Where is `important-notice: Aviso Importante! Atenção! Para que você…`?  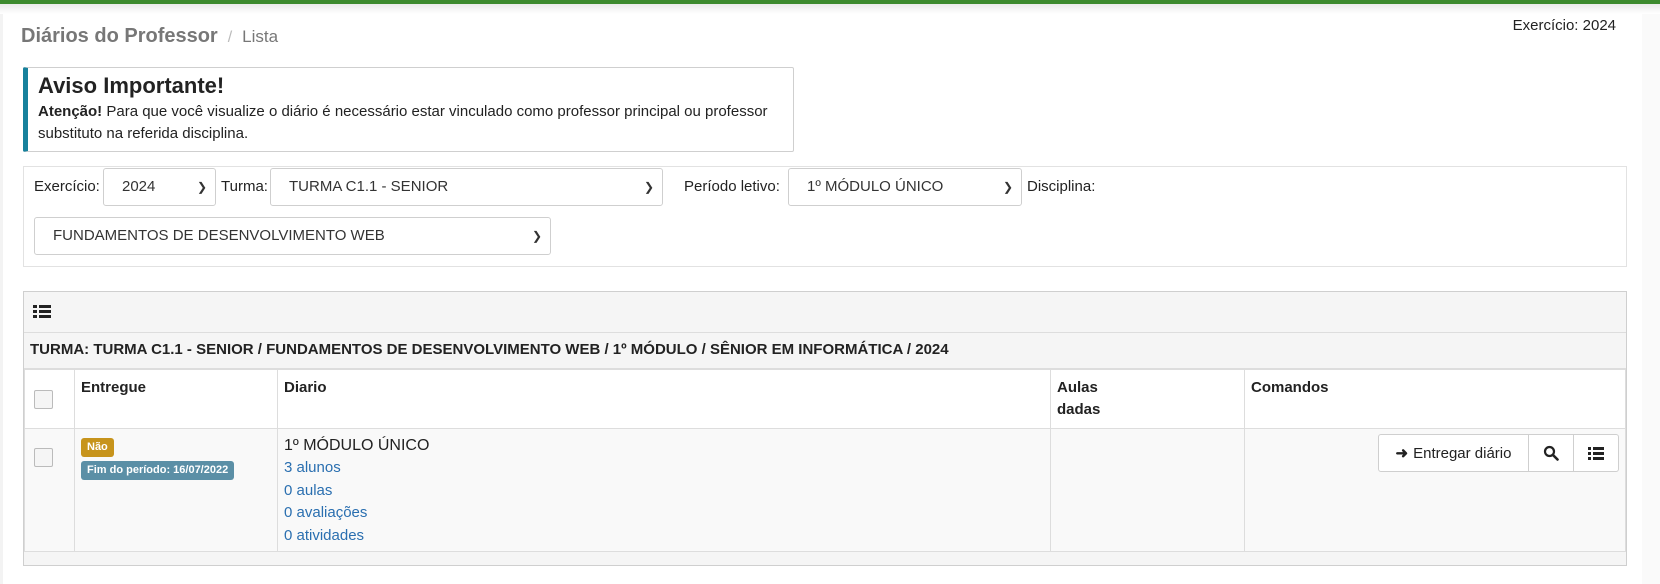
important-notice: Aviso Importante! Atenção! Para que você… is located at coordinates (408, 109).